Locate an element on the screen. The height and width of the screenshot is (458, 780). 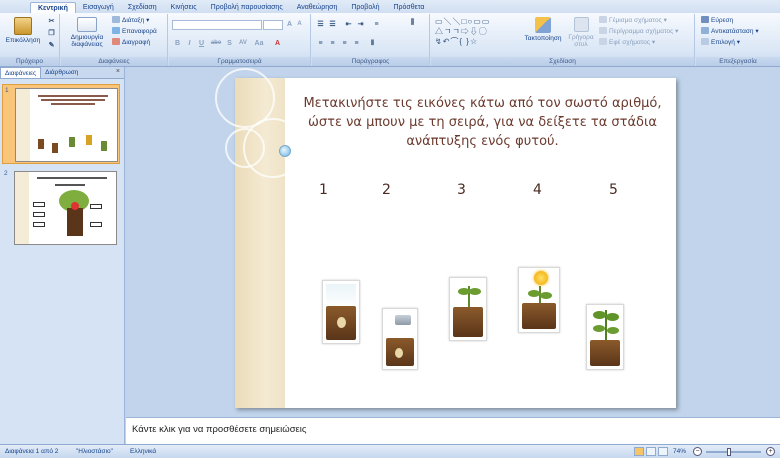
find-button: Εύρεση is located at coordinates (717, 20).